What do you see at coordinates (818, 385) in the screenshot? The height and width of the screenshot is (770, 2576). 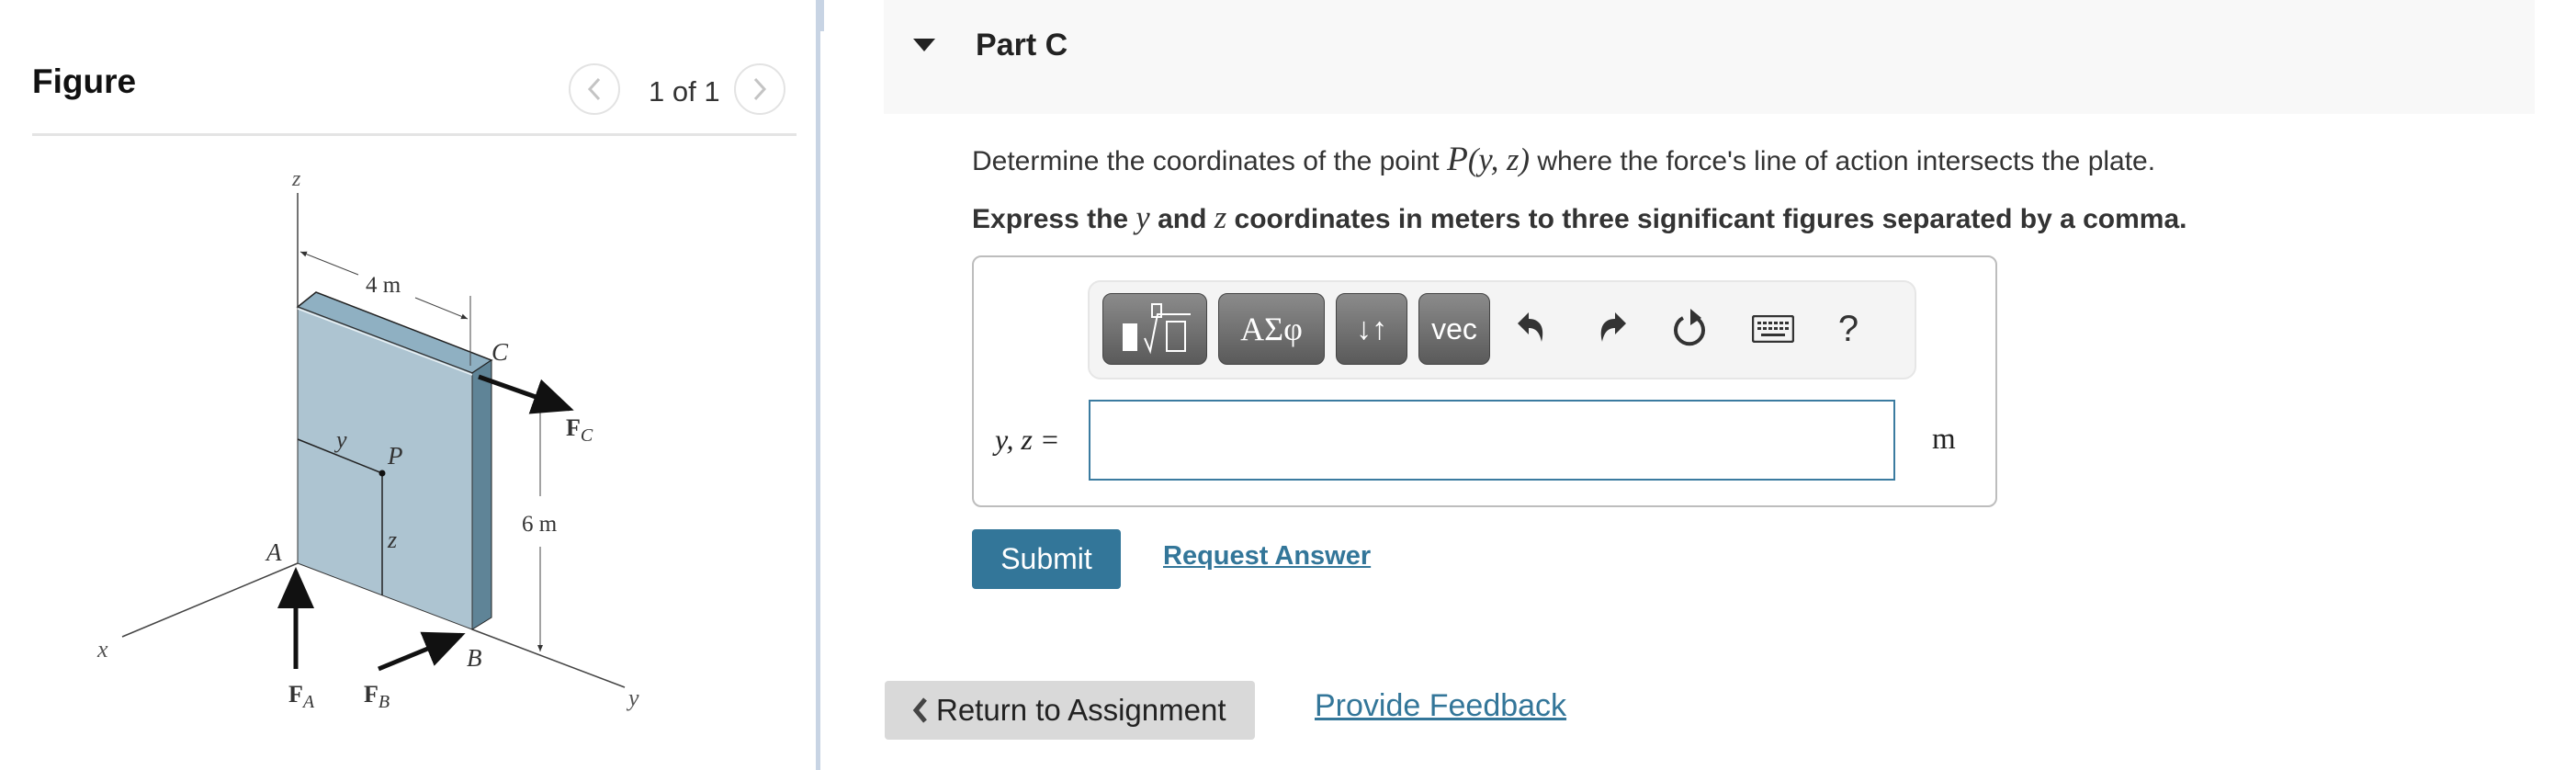 I see `pane-divider` at bounding box center [818, 385].